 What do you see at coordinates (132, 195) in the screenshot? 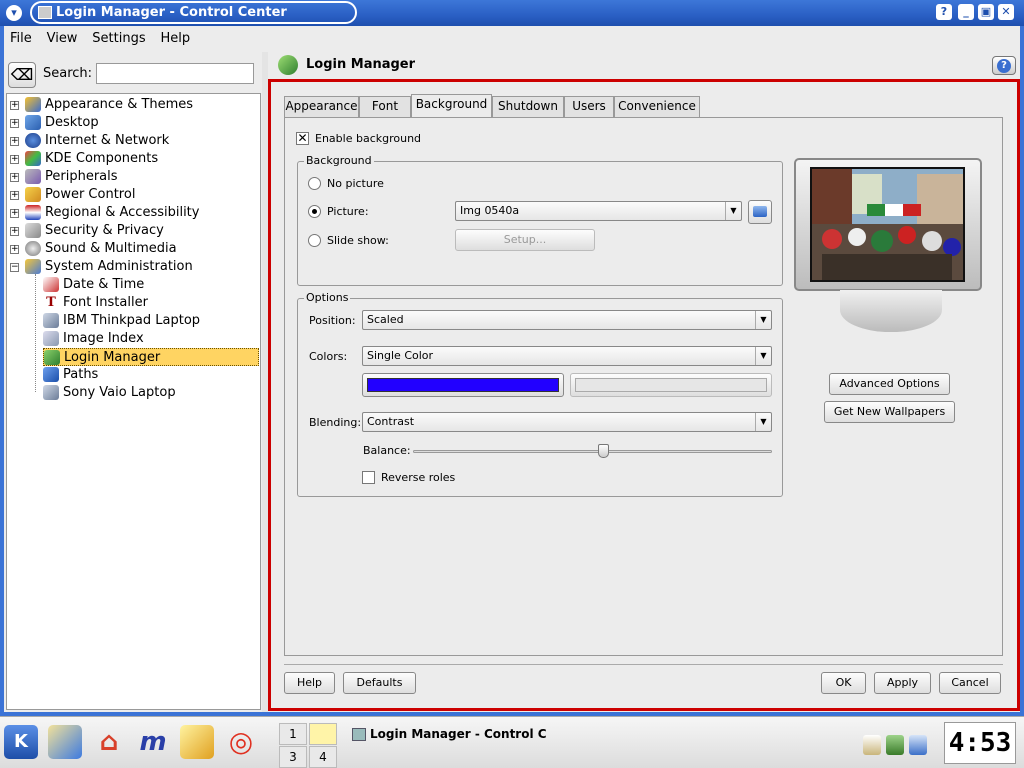
I see `tree-item-power: + Power Control` at bounding box center [132, 195].